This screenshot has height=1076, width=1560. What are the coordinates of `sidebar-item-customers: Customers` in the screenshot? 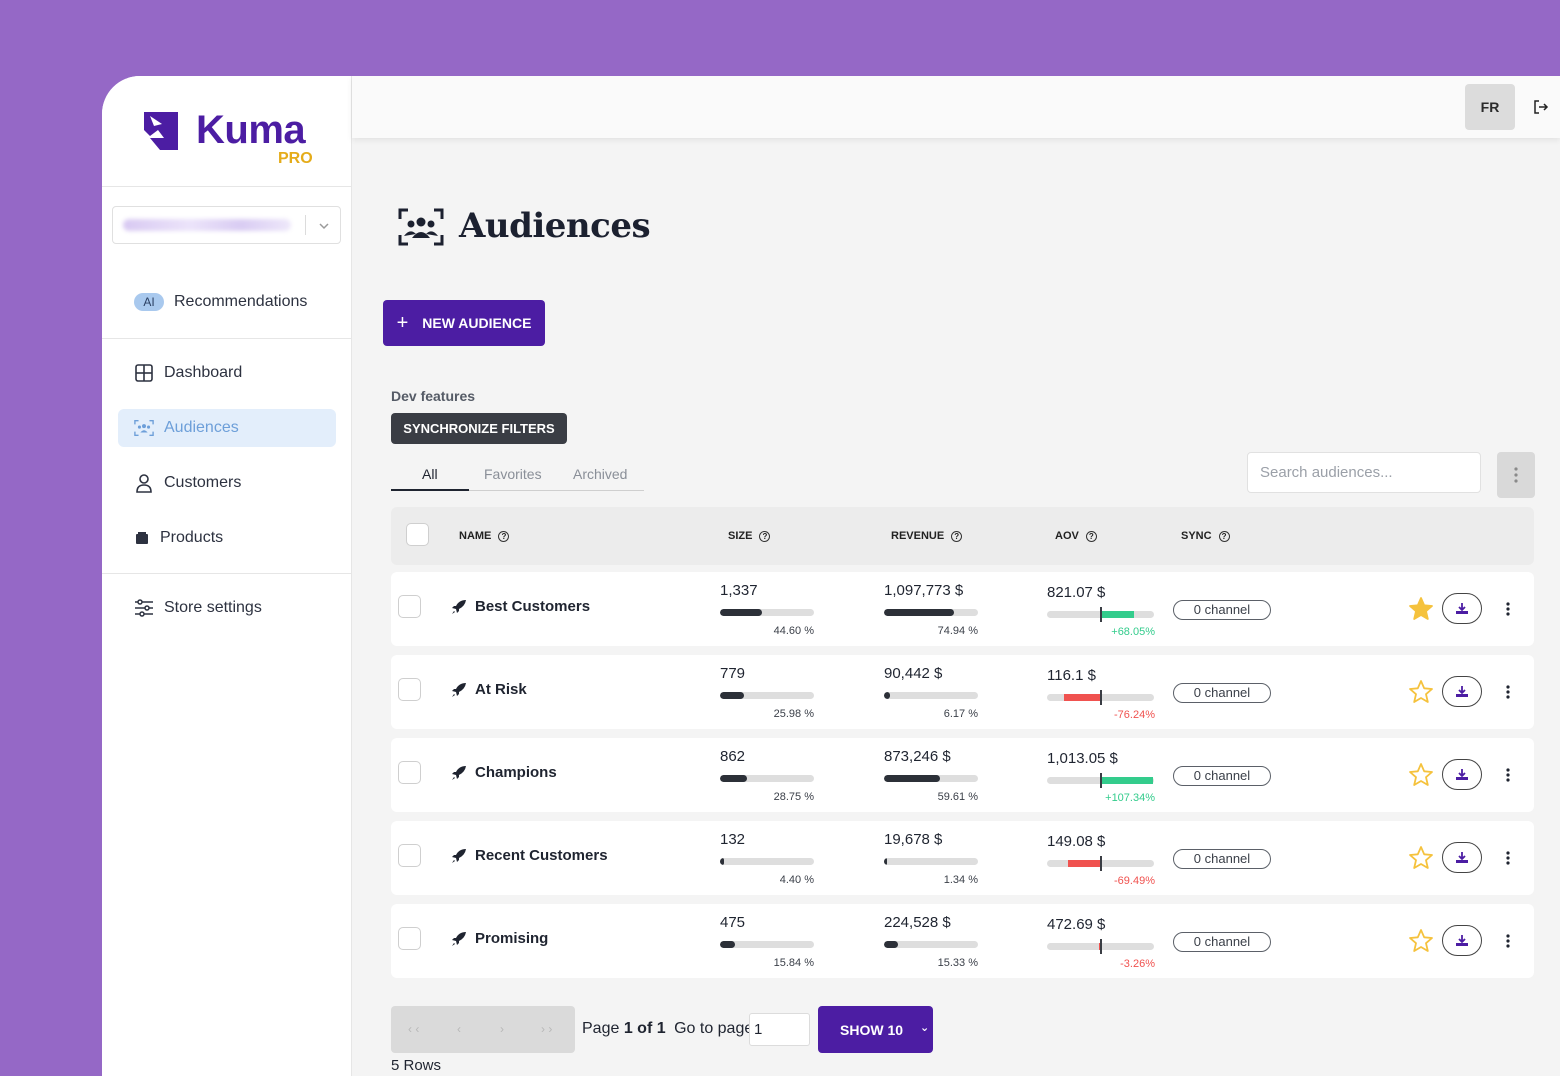 It's located at (227, 483).